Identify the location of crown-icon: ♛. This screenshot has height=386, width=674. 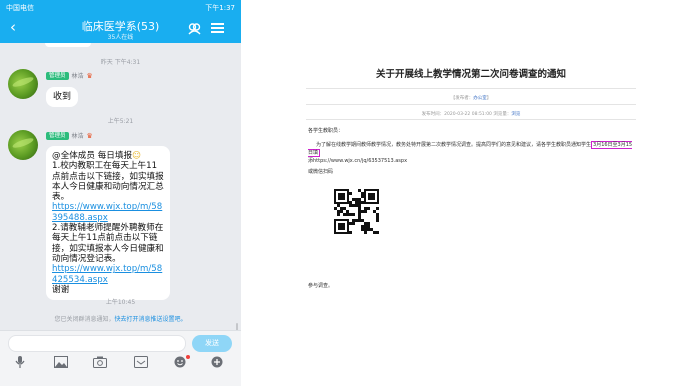
(89, 75).